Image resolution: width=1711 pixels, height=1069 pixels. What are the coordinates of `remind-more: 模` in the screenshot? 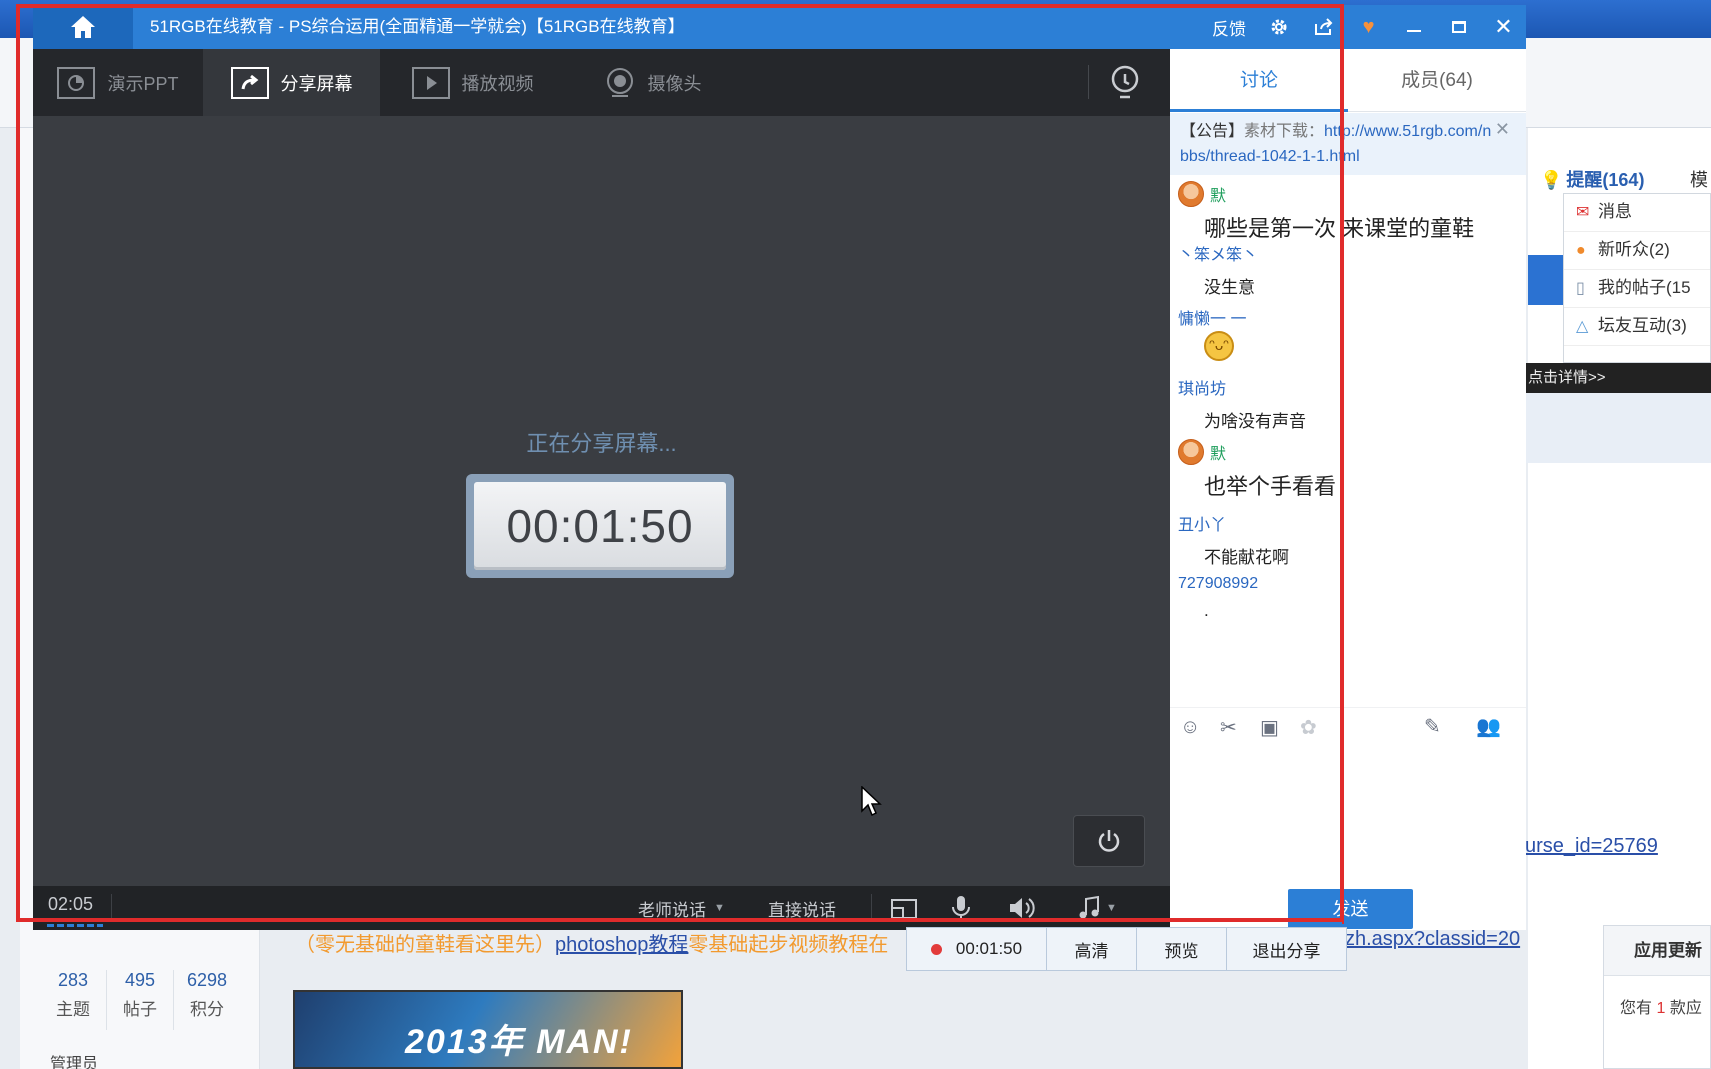 It's located at (1699, 179).